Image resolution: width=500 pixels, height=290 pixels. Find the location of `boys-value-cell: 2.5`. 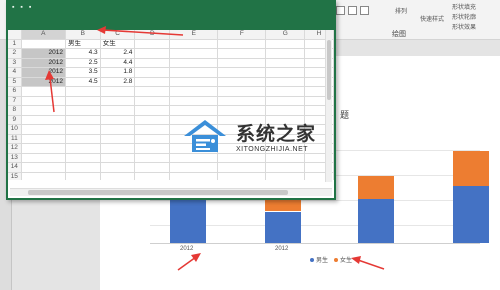

boys-value-cell: 2.5 is located at coordinates (83, 63).